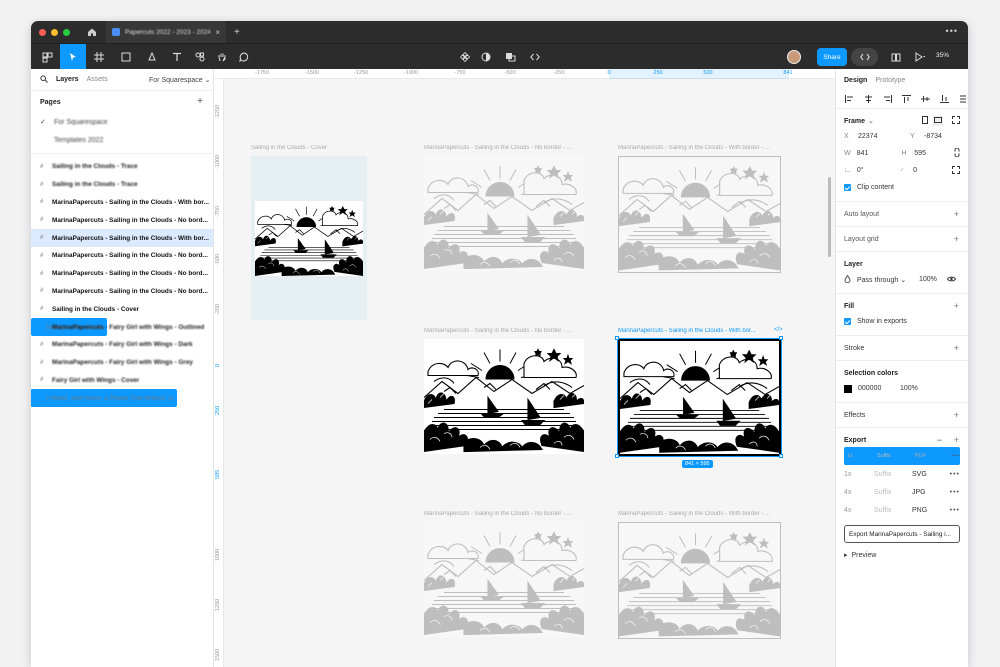  Describe the element at coordinates (930, 456) in the screenshot. I see `export-format-dropdown: PDF` at that location.